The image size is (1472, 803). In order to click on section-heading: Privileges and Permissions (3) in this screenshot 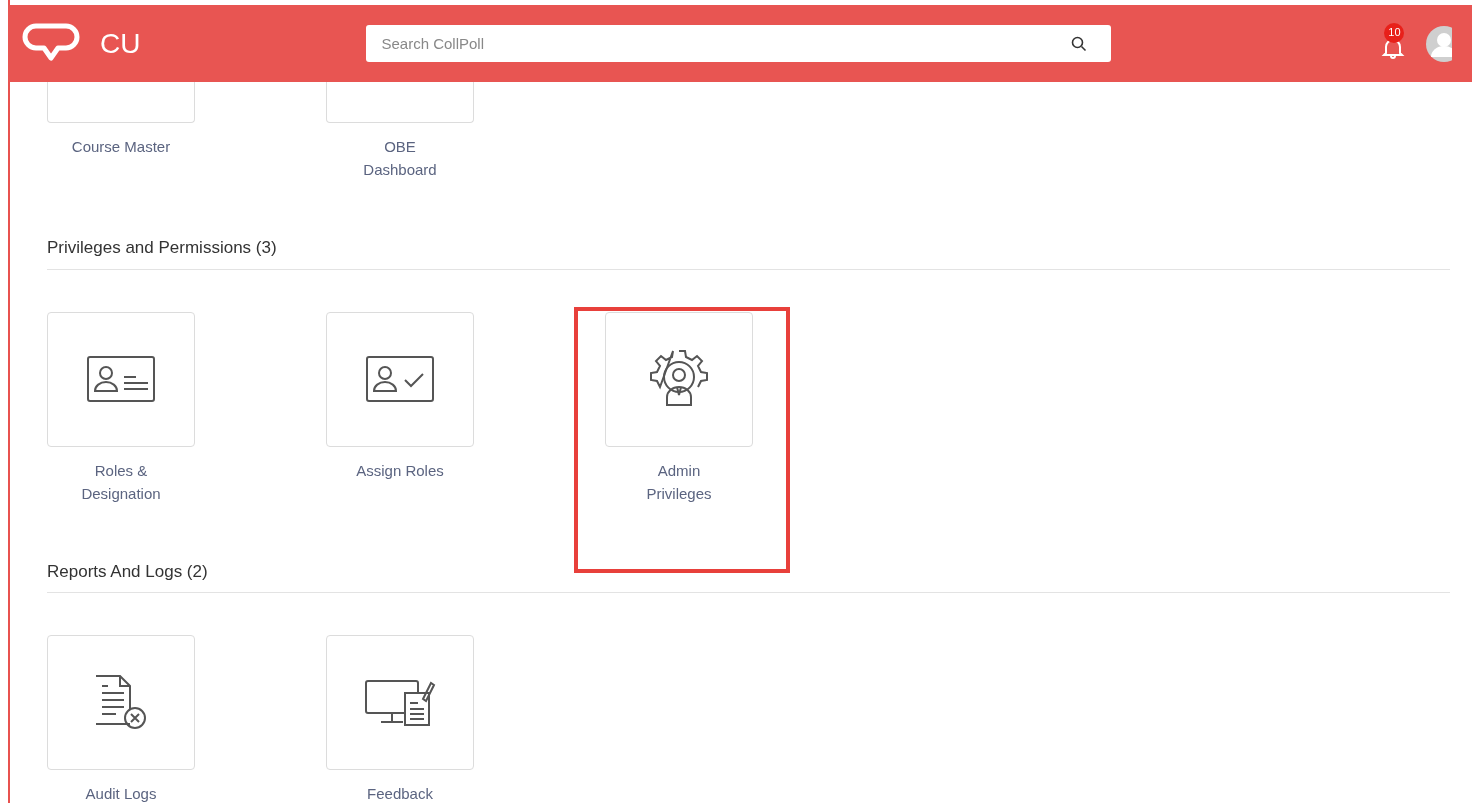, I will do `click(748, 252)`.